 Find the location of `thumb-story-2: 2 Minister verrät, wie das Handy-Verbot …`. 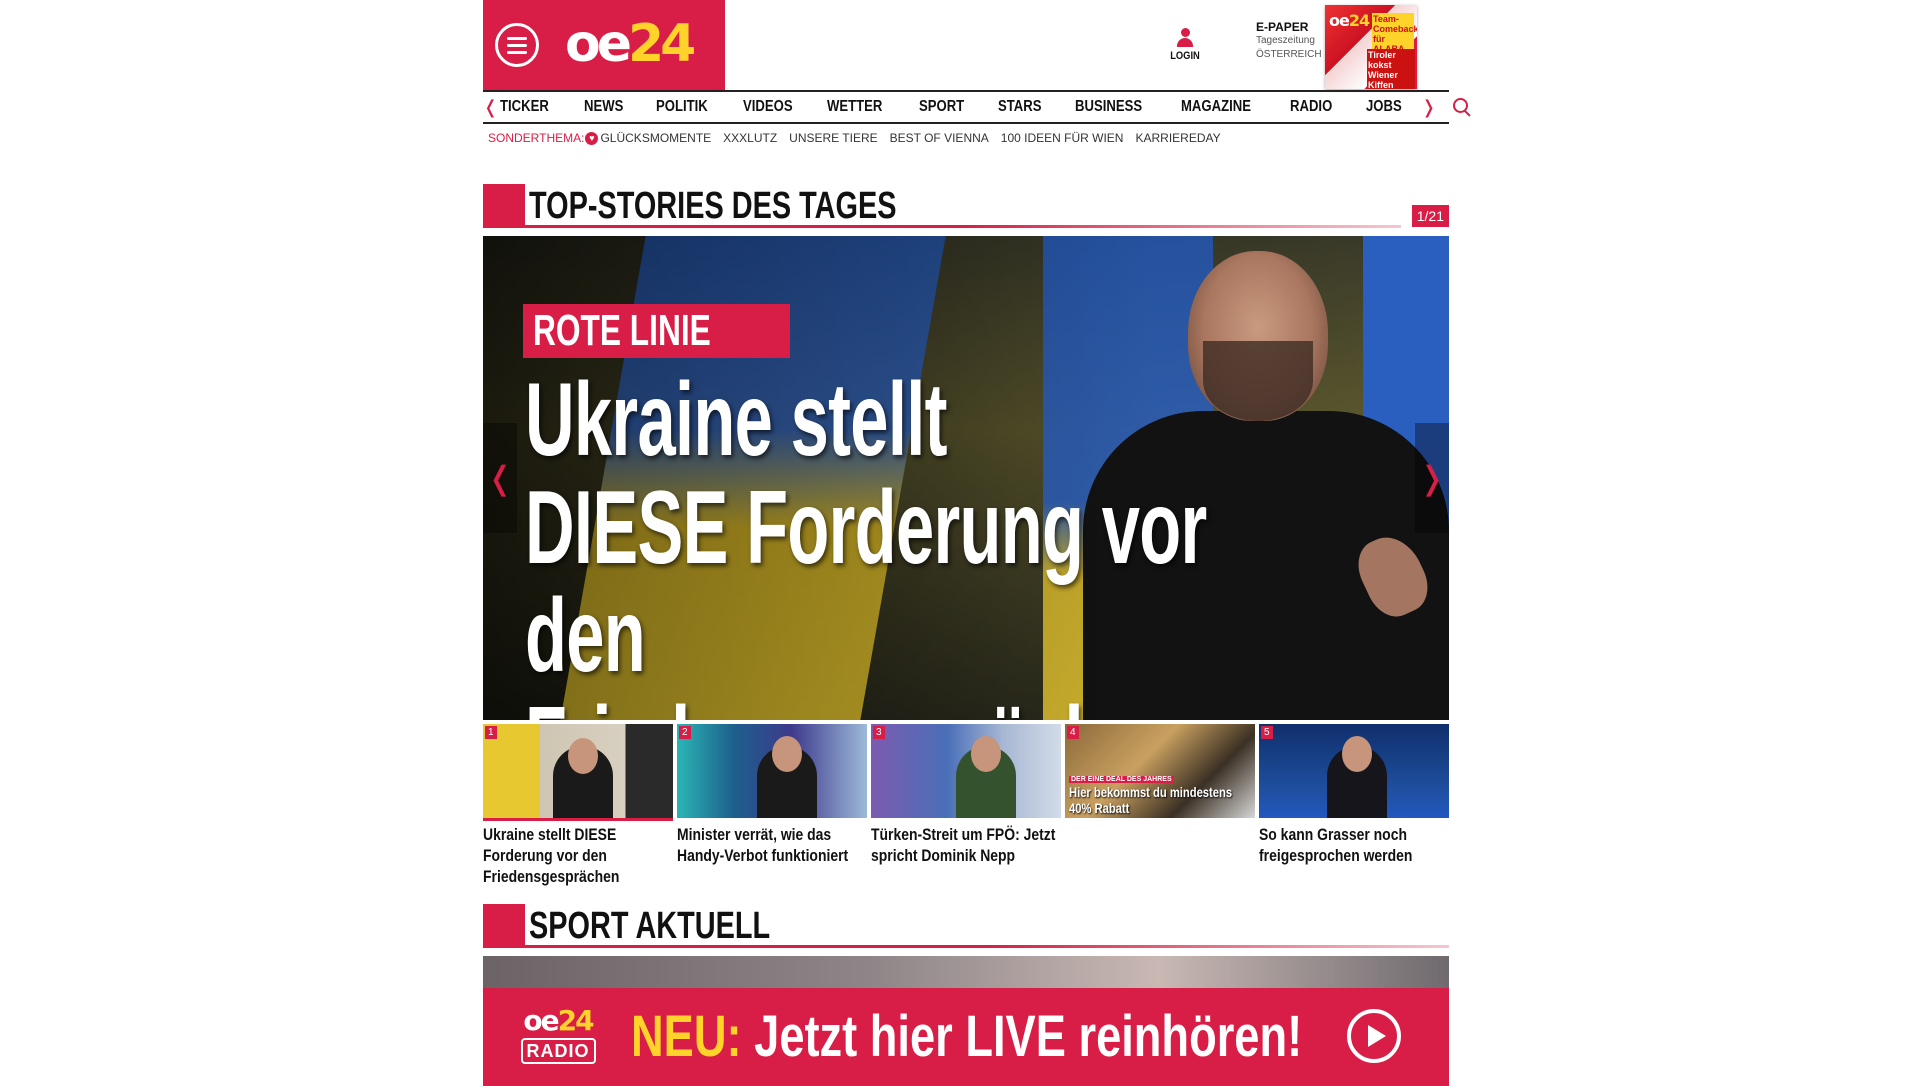

thumb-story-2: 2 Minister verrät, wie das Handy-Verbot … is located at coordinates (772, 795).